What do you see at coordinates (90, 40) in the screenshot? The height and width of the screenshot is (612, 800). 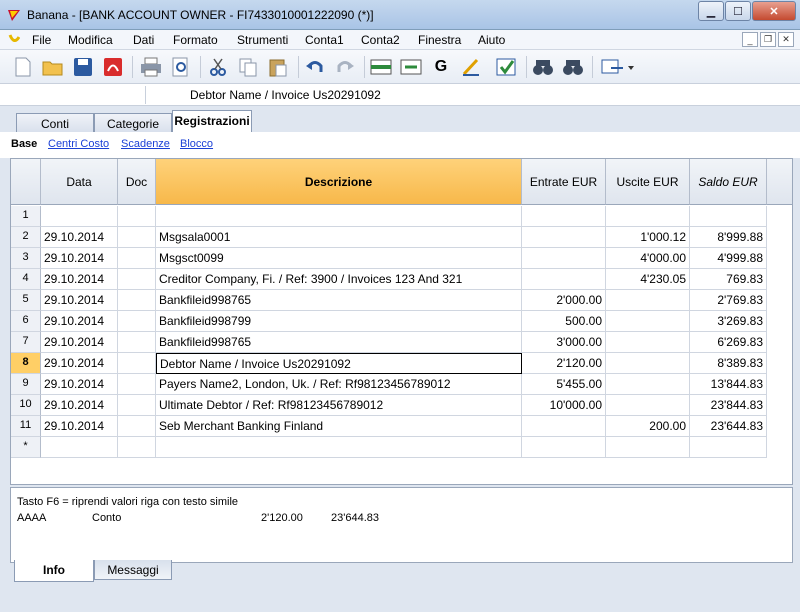 I see `menu-modifica: Modifica` at bounding box center [90, 40].